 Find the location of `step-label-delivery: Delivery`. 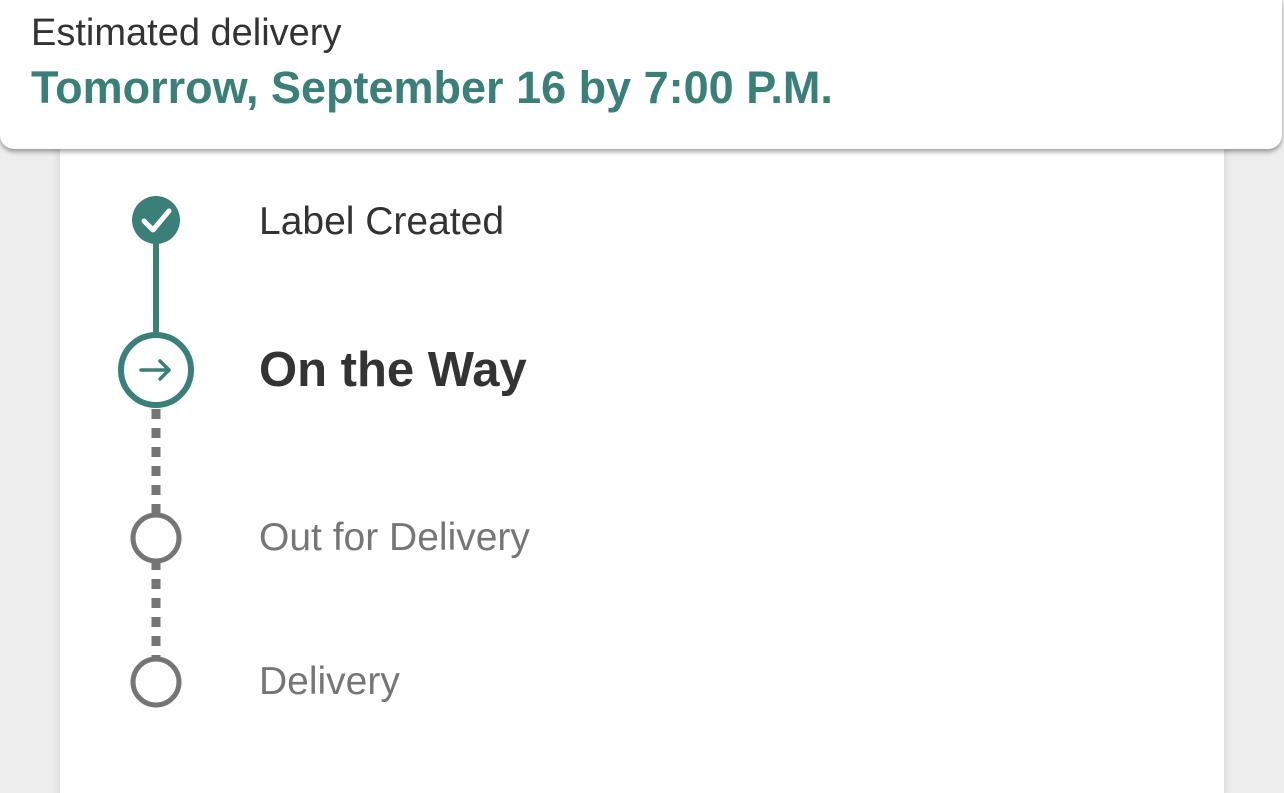

step-label-delivery: Delivery is located at coordinates (329, 681).